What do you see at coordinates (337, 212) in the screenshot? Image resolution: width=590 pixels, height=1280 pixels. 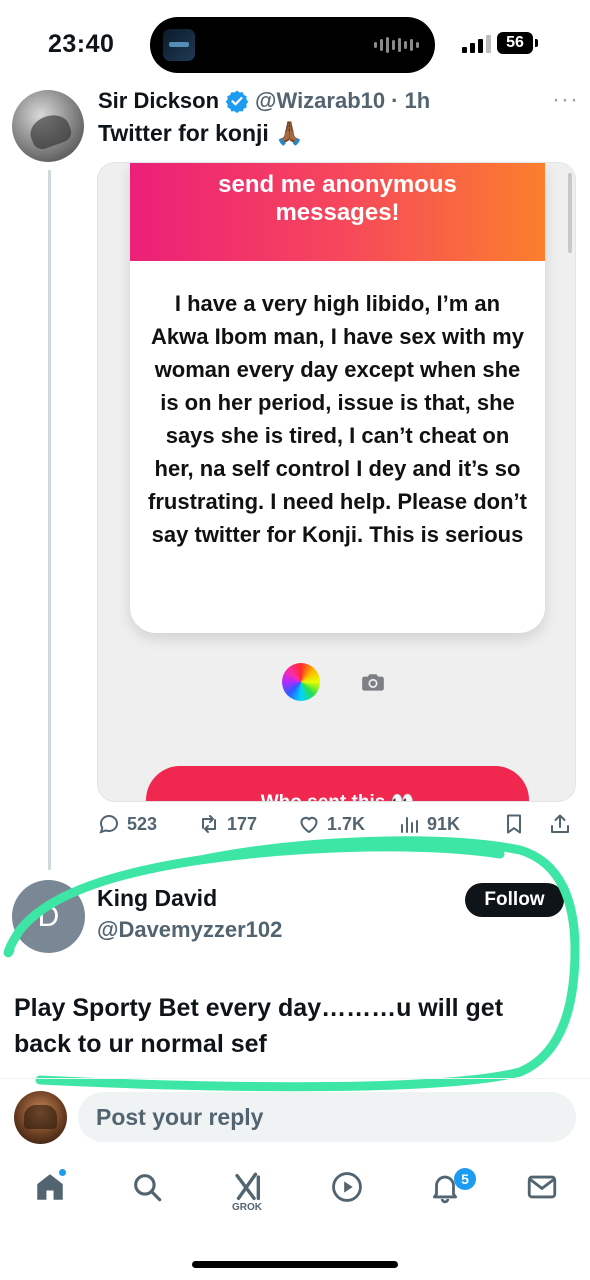 I see `ngl-card-header: send me anonymous messages!` at bounding box center [337, 212].